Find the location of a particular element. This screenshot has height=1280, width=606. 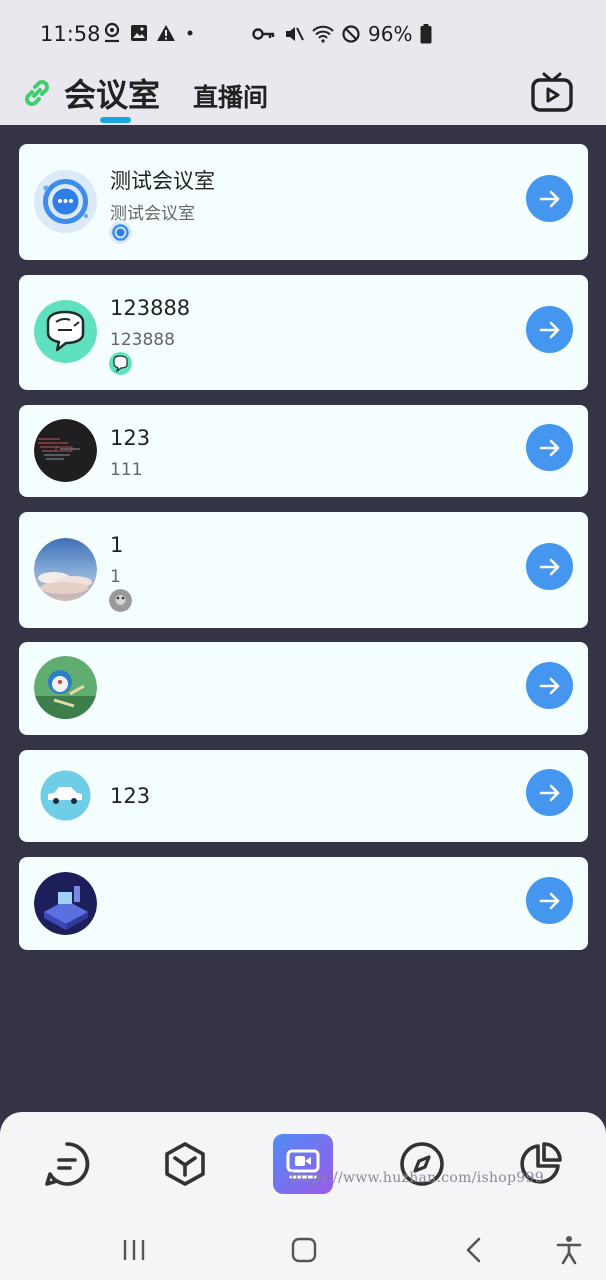

tab-meeting-room: 会议室 is located at coordinates (112, 93).